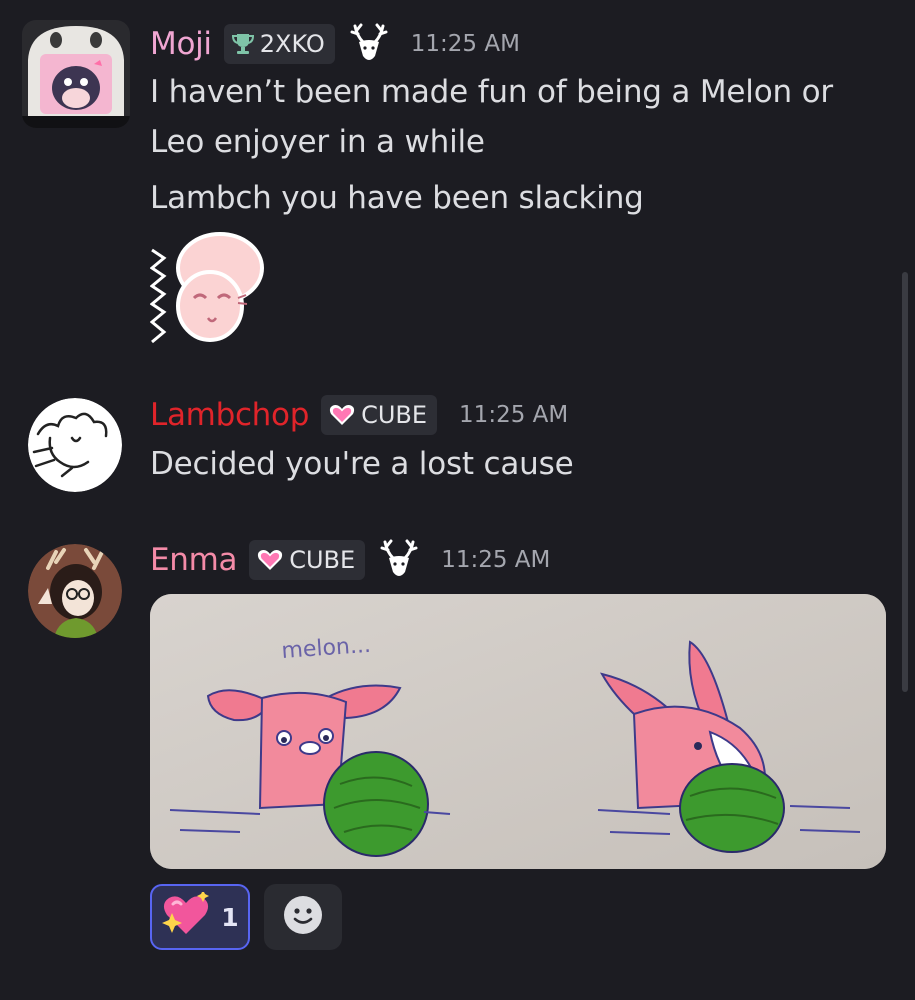  I want to click on smiley-icon, so click(303, 917).